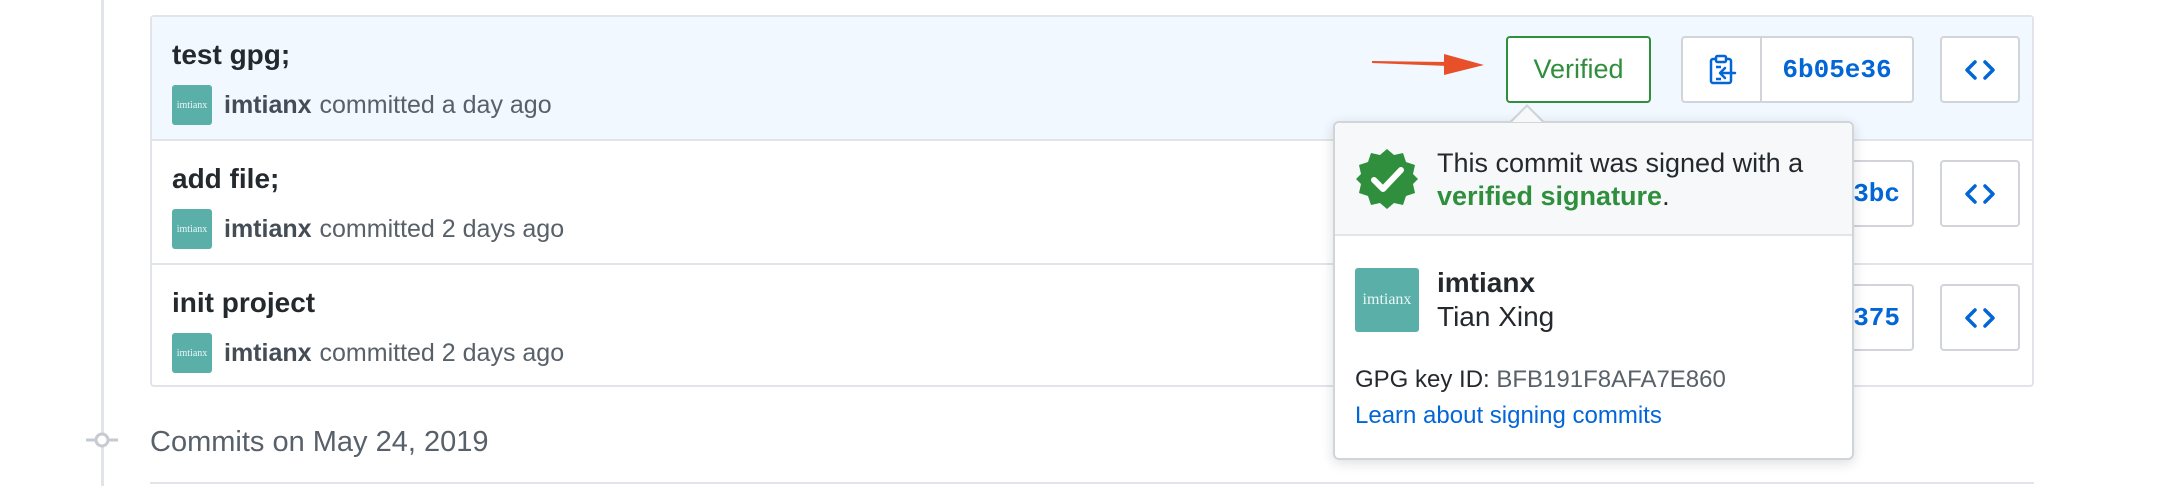 The image size is (2168, 486). I want to click on signer-login: imtianx, so click(1495, 283).